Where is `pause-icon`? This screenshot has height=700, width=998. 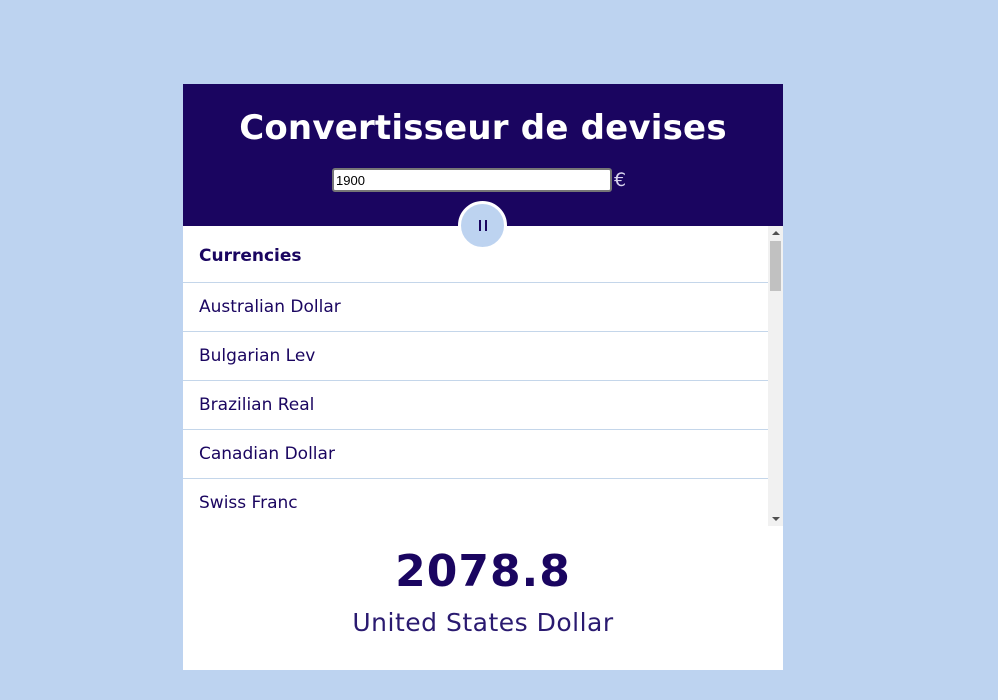
pause-icon is located at coordinates (482, 225).